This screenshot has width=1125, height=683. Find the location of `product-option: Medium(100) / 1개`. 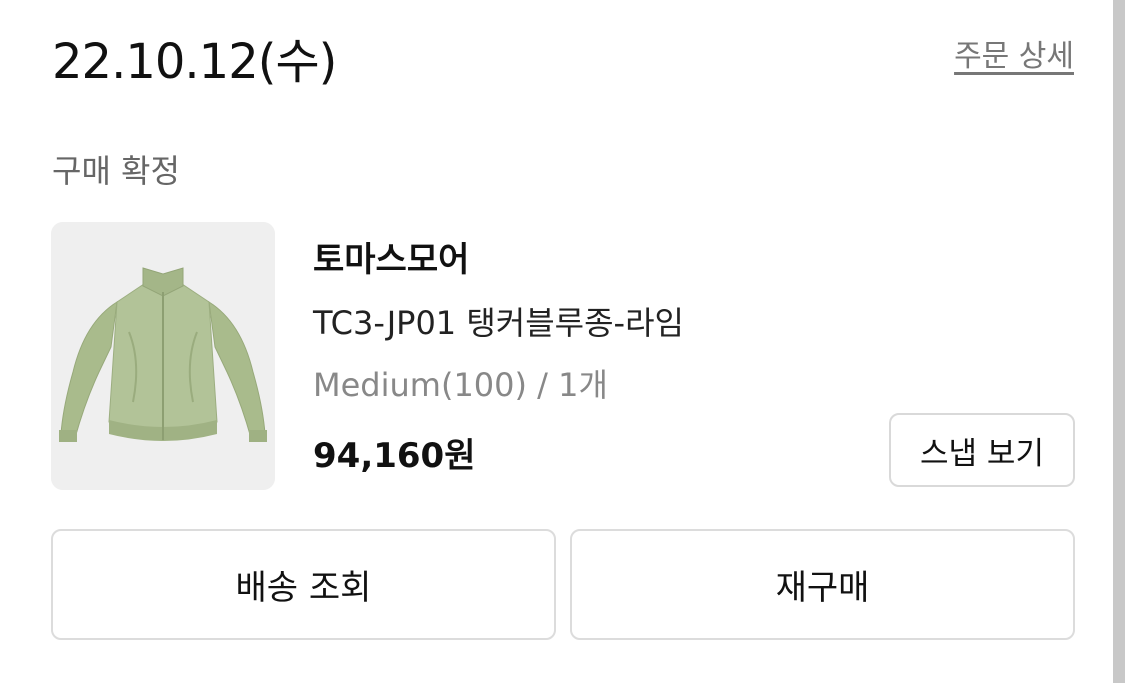

product-option: Medium(100) / 1개 is located at coordinates (460, 385).